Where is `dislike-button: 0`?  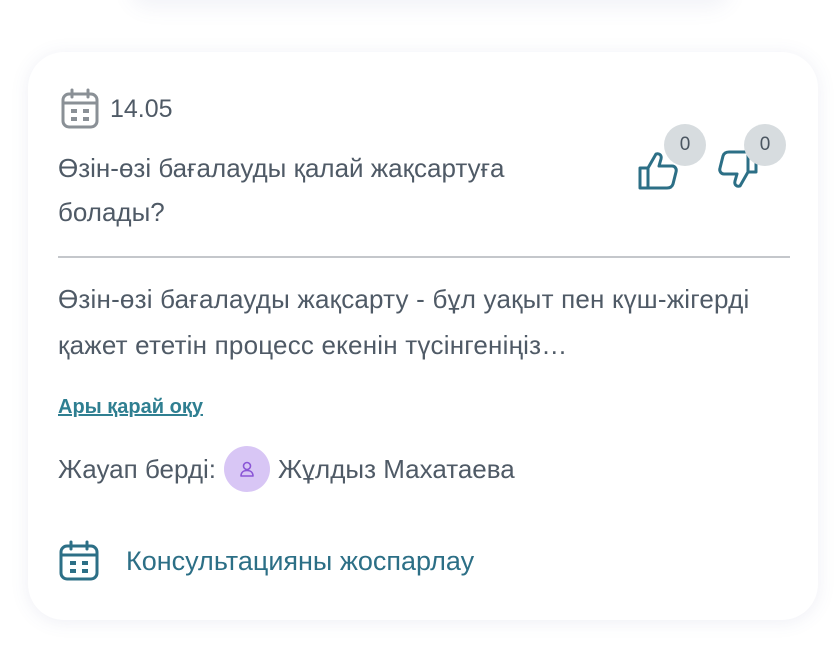 dislike-button: 0 is located at coordinates (751, 164).